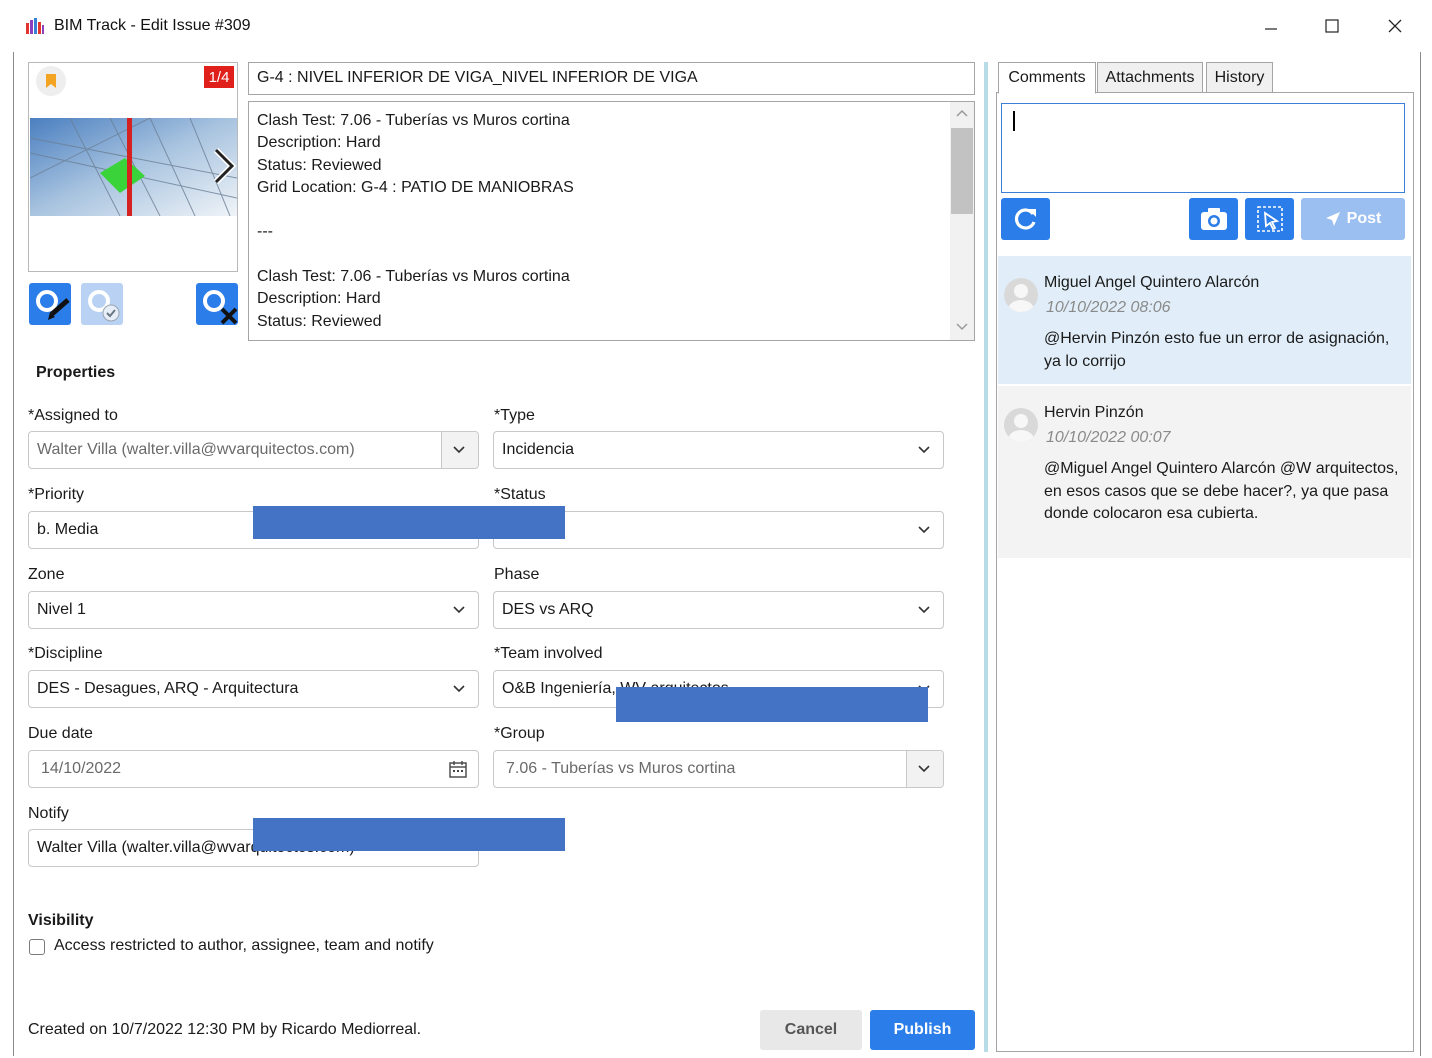 This screenshot has height=1058, width=1432. I want to click on discipline-dropdown: DES - Desagues, ARQ - Arquitectura, so click(253, 689).